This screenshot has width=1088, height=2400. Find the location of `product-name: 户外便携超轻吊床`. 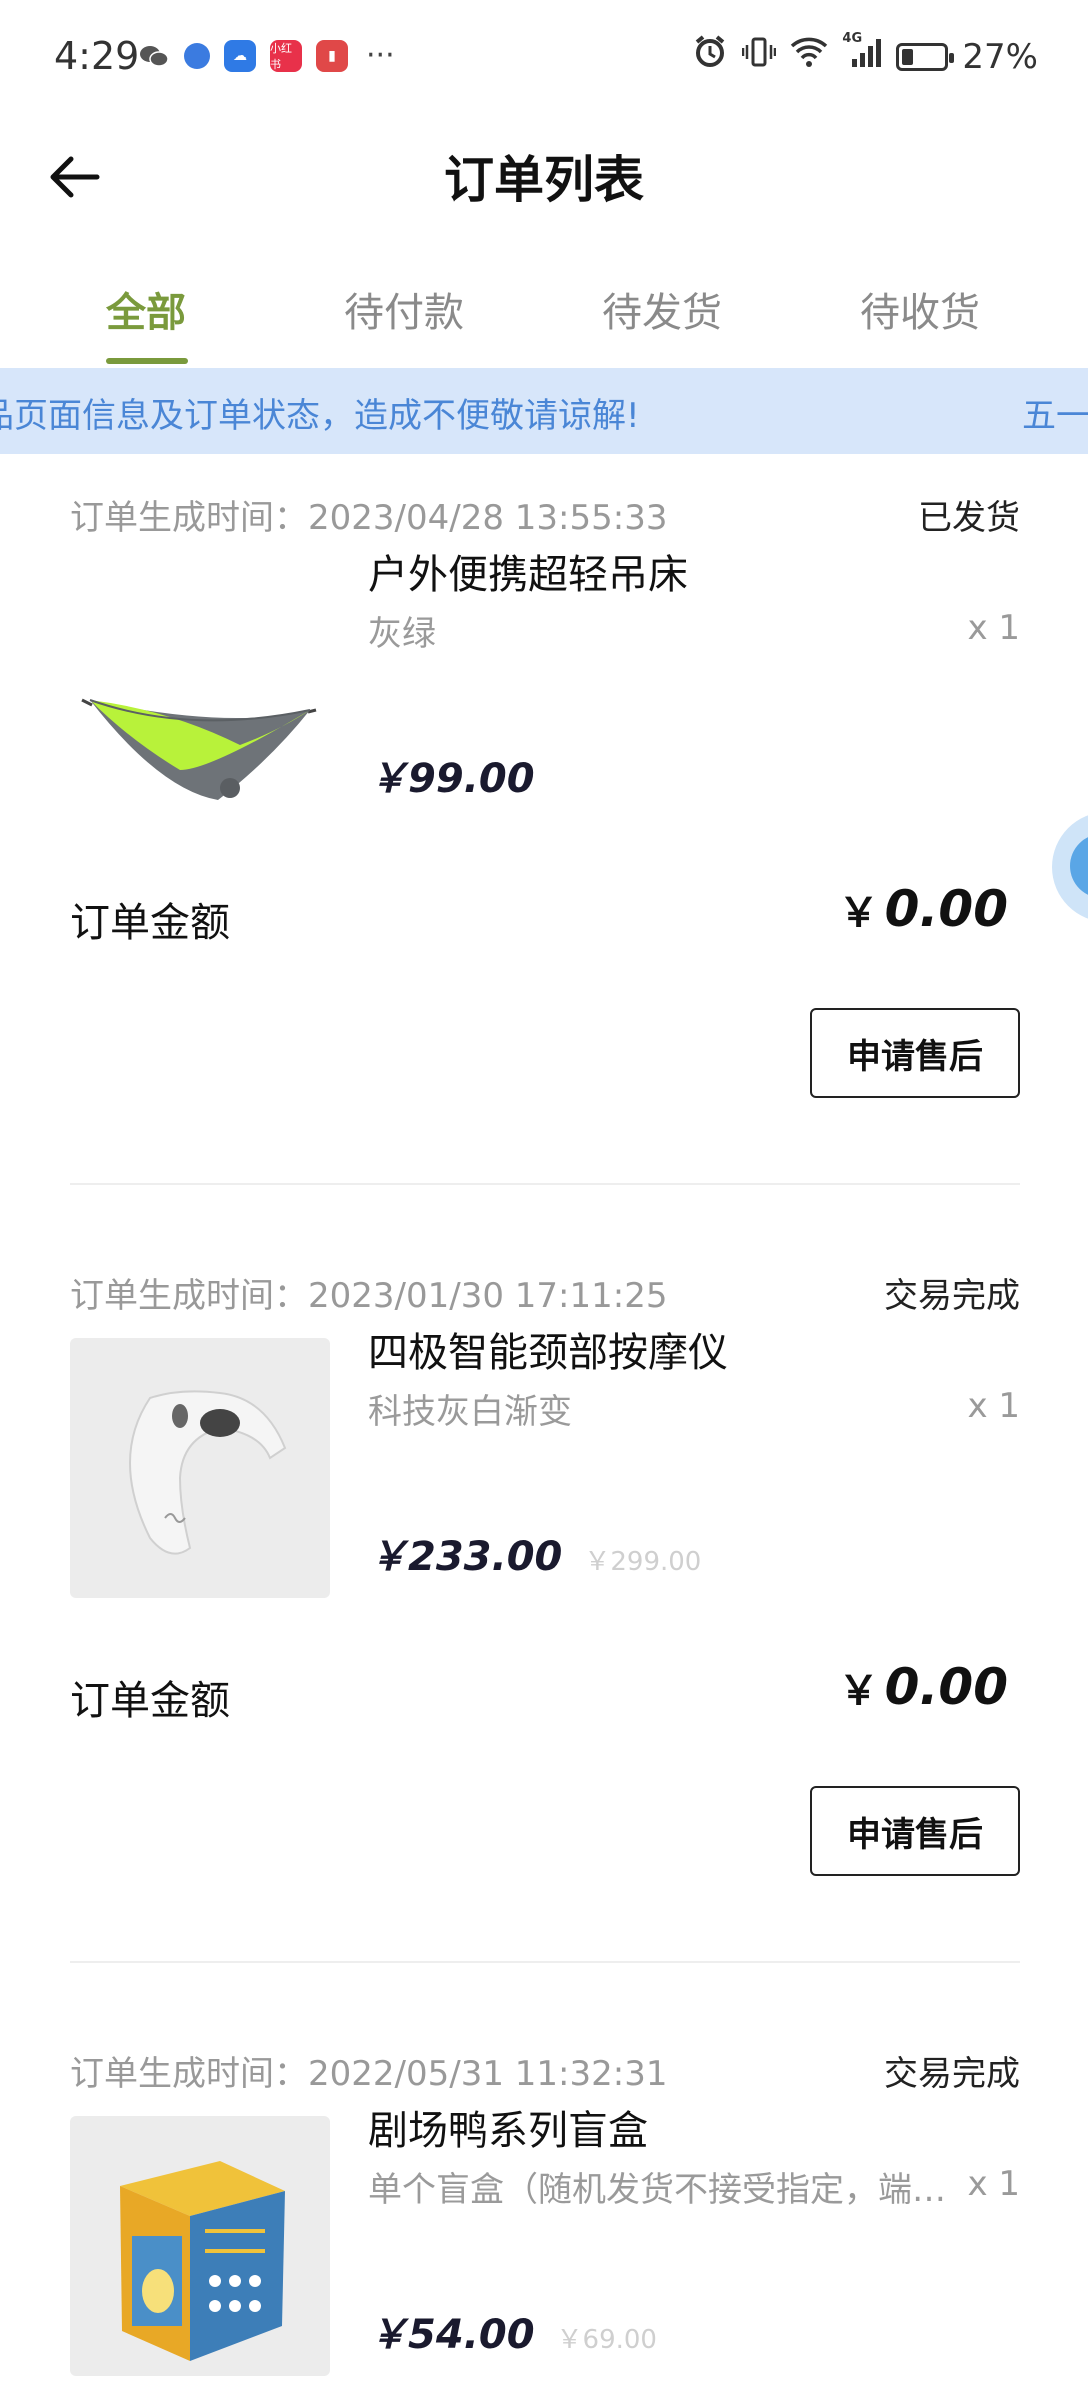

product-name: 户外便携超轻吊床 is located at coordinates (528, 571).